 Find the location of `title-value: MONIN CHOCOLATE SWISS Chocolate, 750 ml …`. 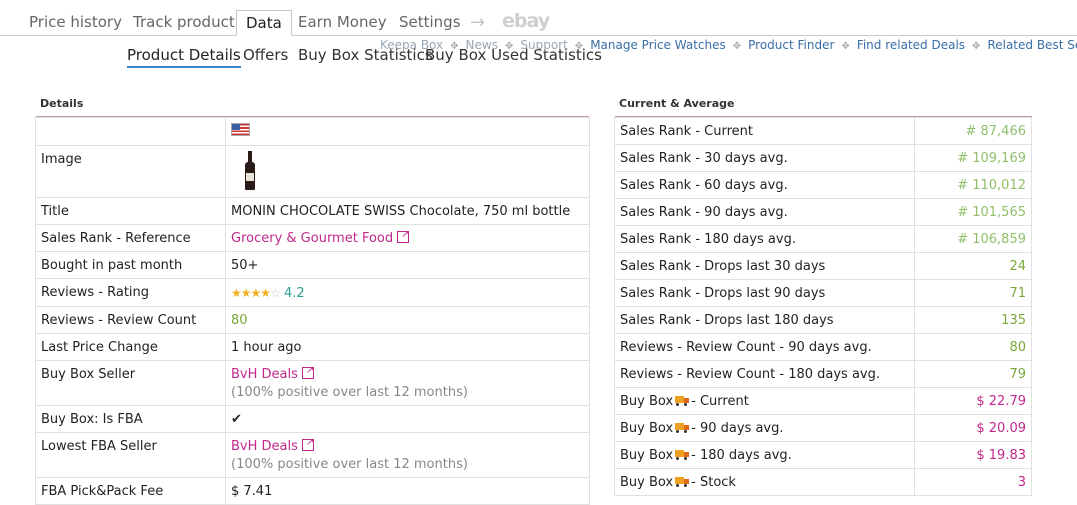

title-value: MONIN CHOCOLATE SWISS Chocolate, 750 ml … is located at coordinates (407, 211).